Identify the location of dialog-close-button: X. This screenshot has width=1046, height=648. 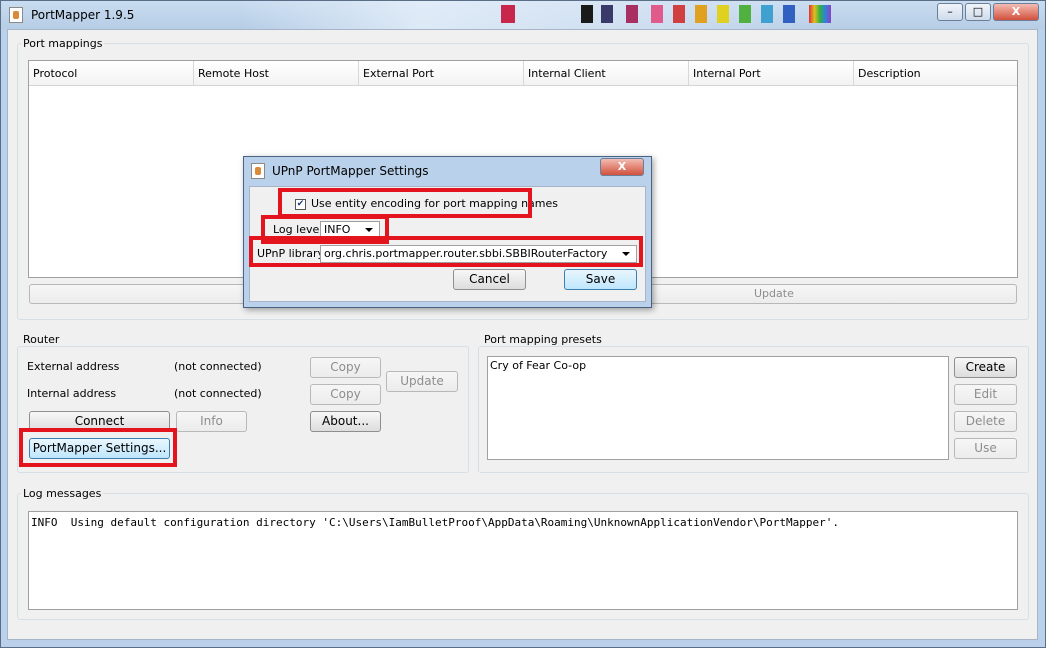
(622, 167).